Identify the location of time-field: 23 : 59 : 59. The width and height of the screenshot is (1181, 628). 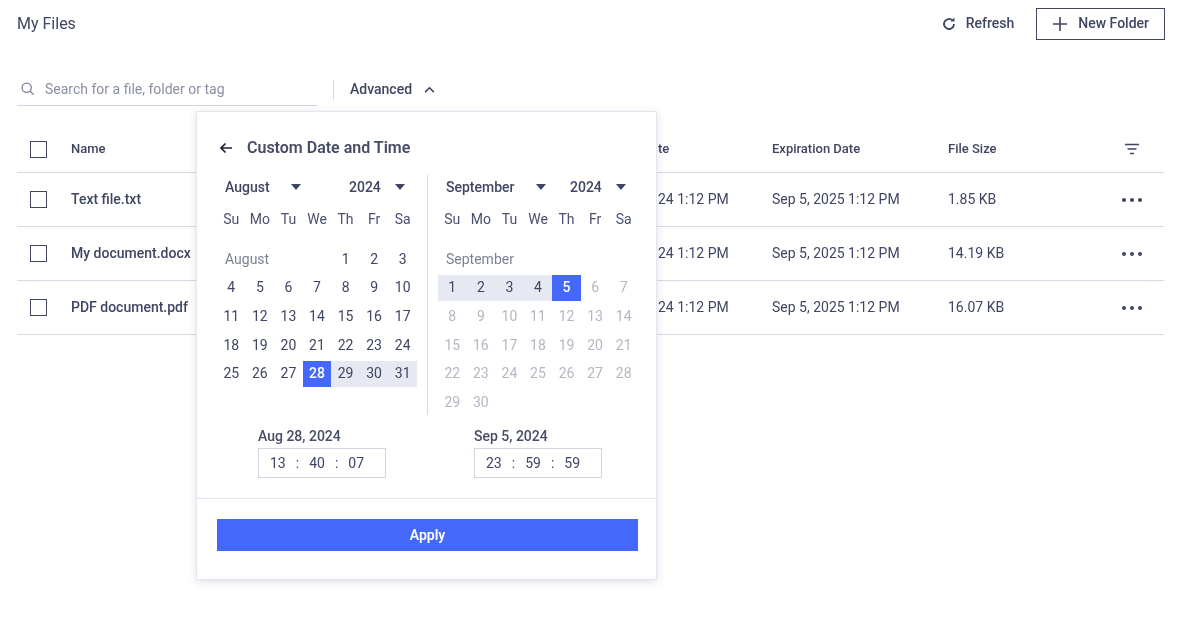
(538, 463).